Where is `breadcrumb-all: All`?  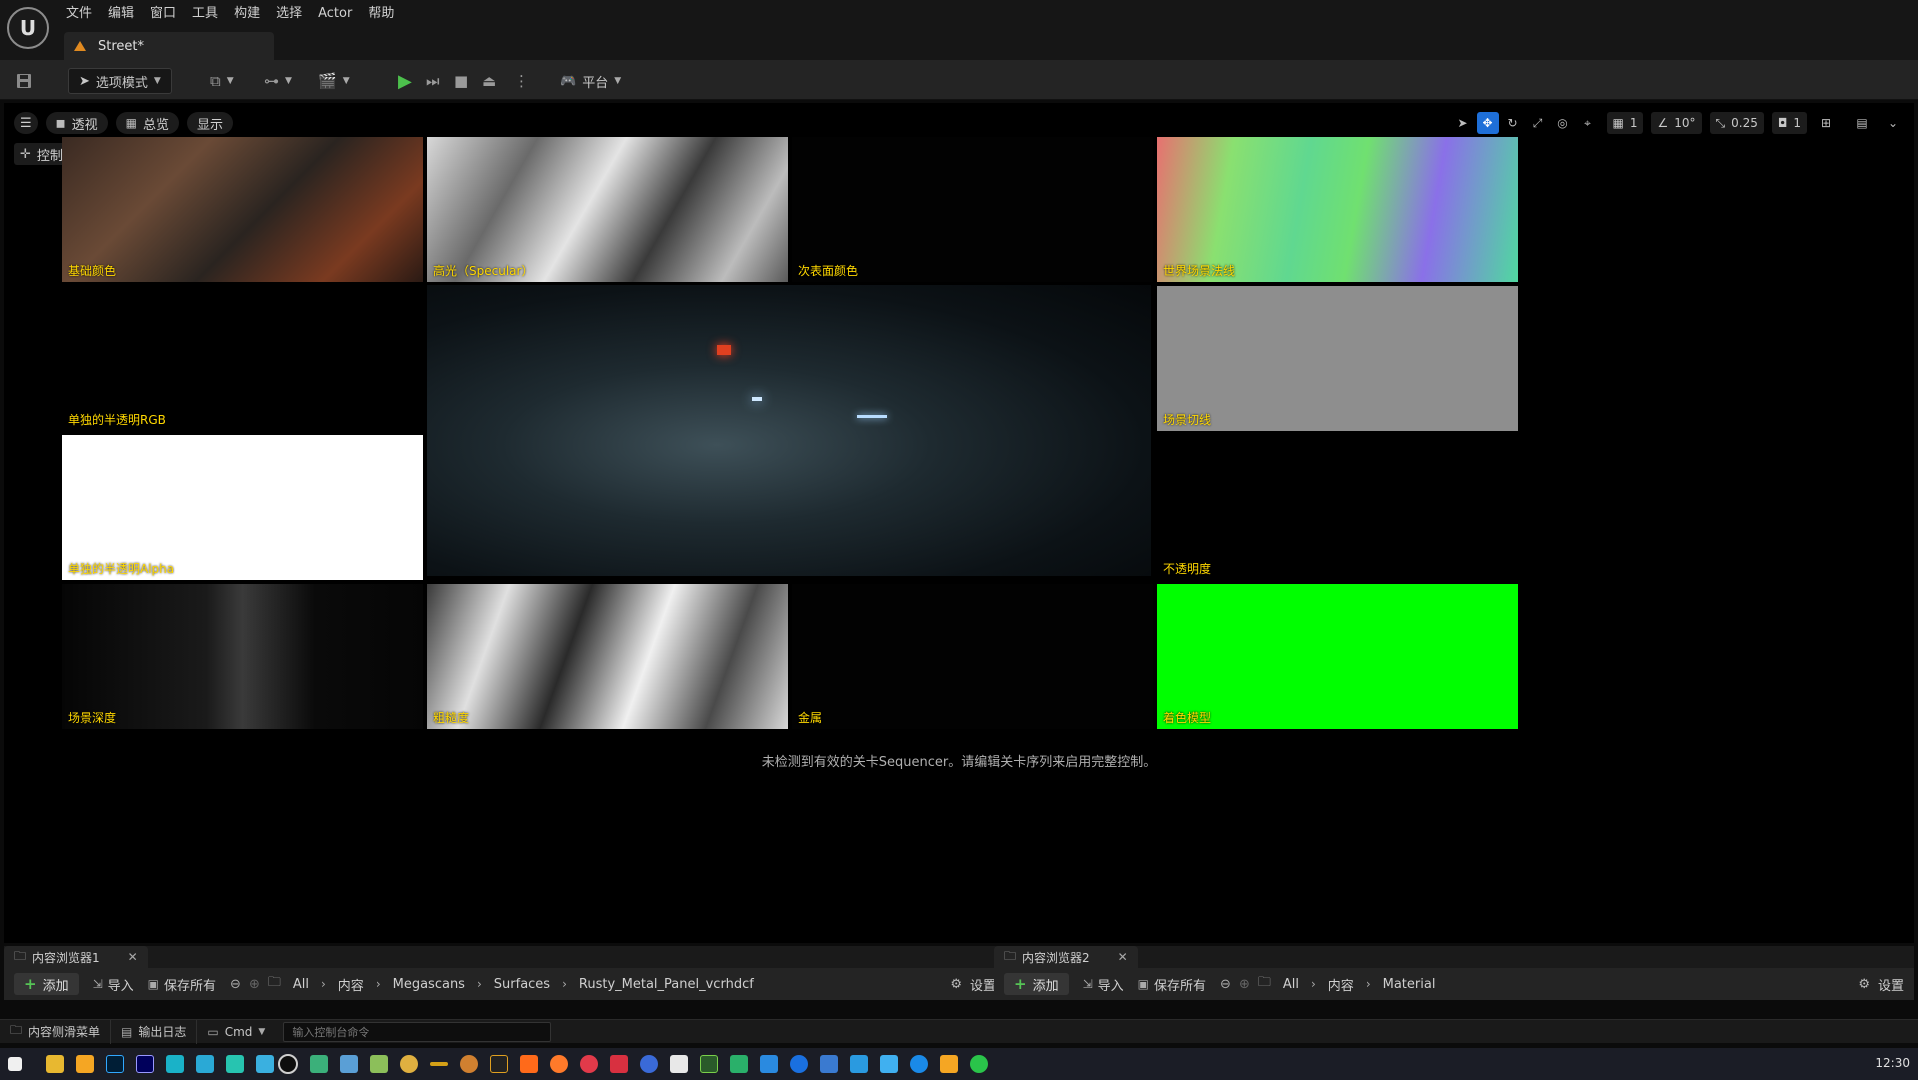 breadcrumb-all: All is located at coordinates (1291, 984).